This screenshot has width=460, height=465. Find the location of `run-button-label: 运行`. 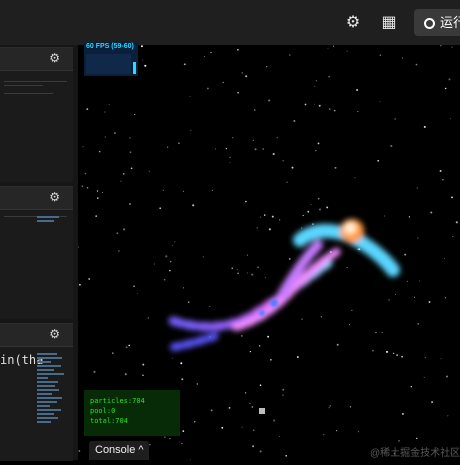

run-button-label: 运行 is located at coordinates (450, 22).